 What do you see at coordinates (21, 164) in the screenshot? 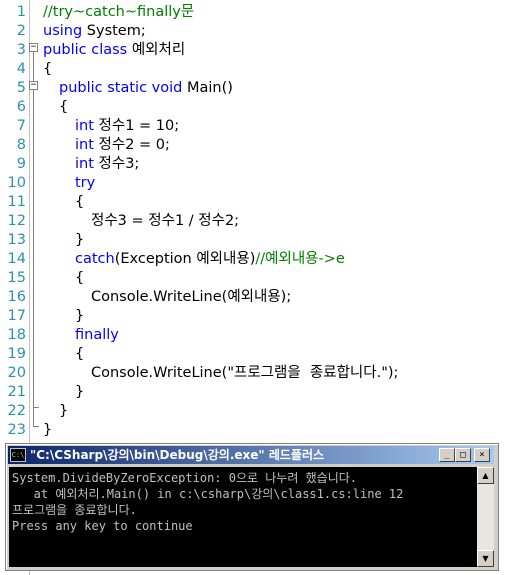
I see `line-number: 9` at bounding box center [21, 164].